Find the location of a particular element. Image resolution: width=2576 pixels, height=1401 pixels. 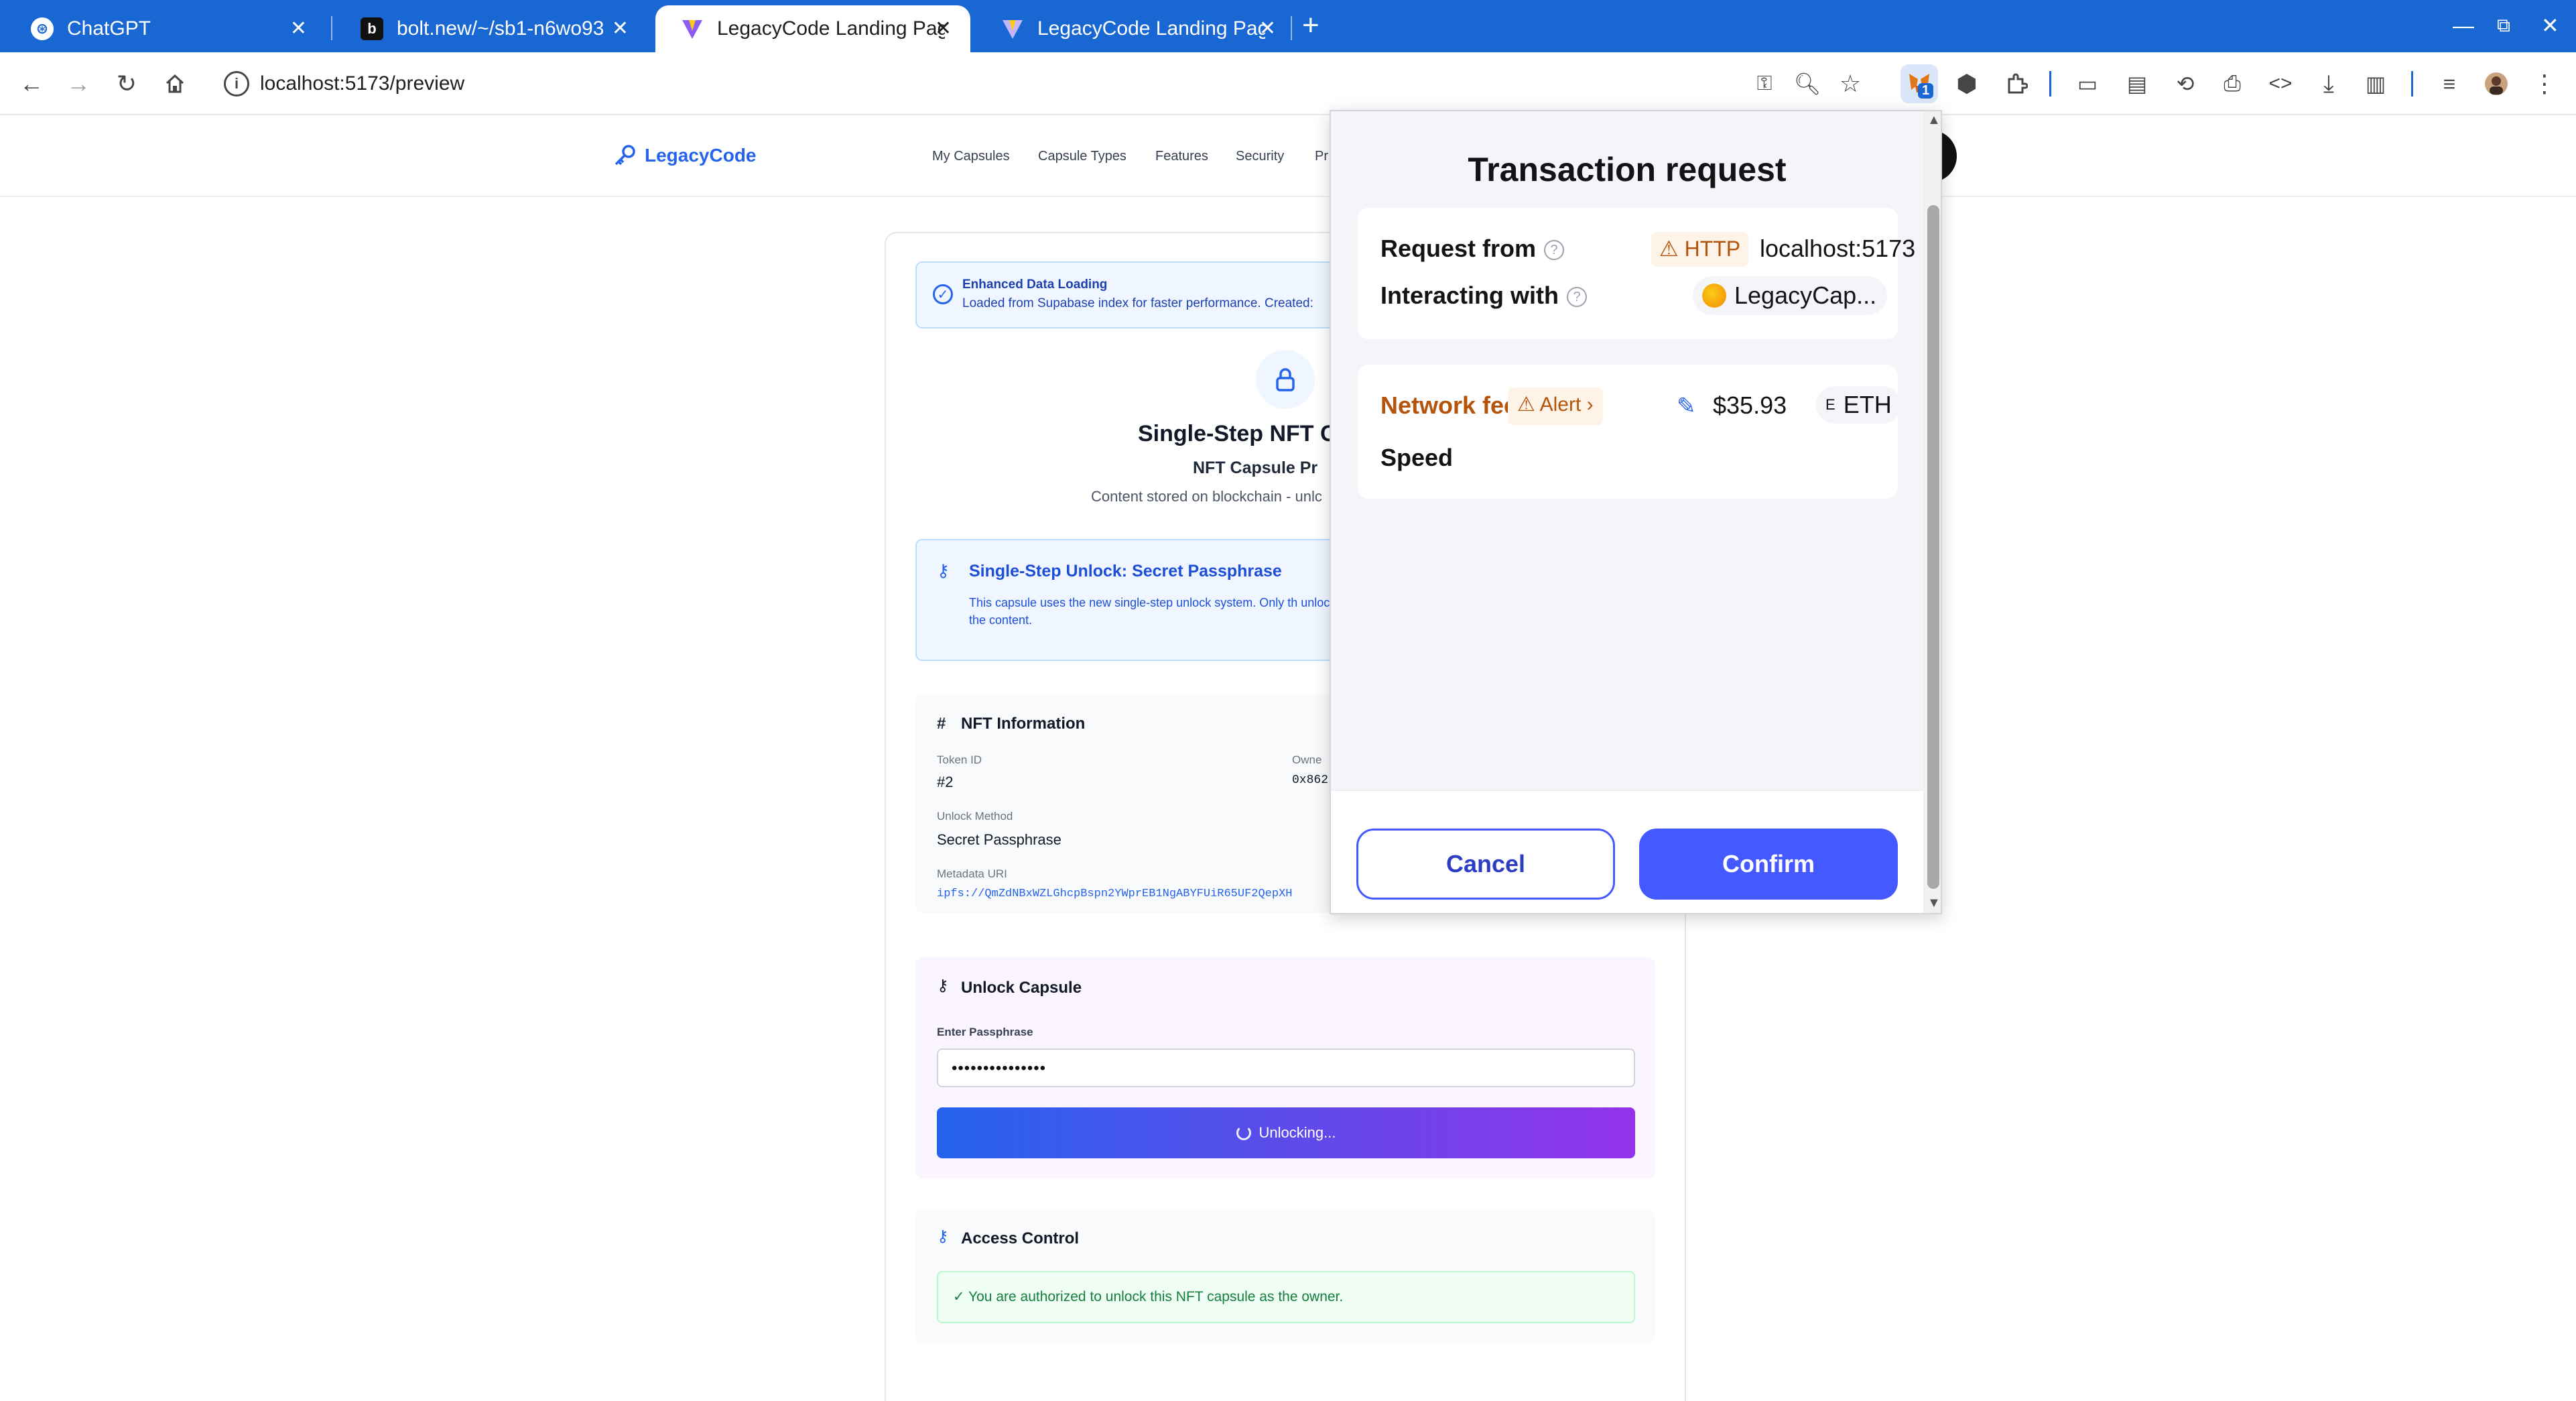

tab-legacycode: LegacyCode Landing Pag ✕ is located at coordinates (1135, 28).